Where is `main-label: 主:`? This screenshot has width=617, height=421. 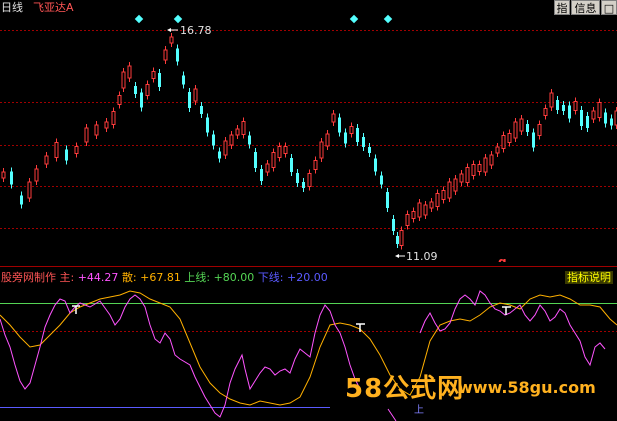 main-label: 主: is located at coordinates (67, 277).